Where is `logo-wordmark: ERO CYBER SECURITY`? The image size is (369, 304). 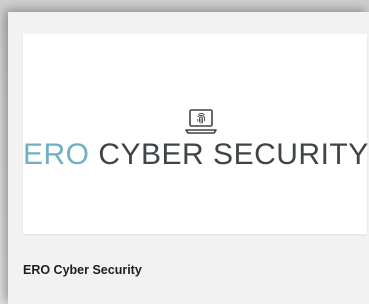 logo-wordmark: ERO CYBER SECURITY is located at coordinates (196, 155).